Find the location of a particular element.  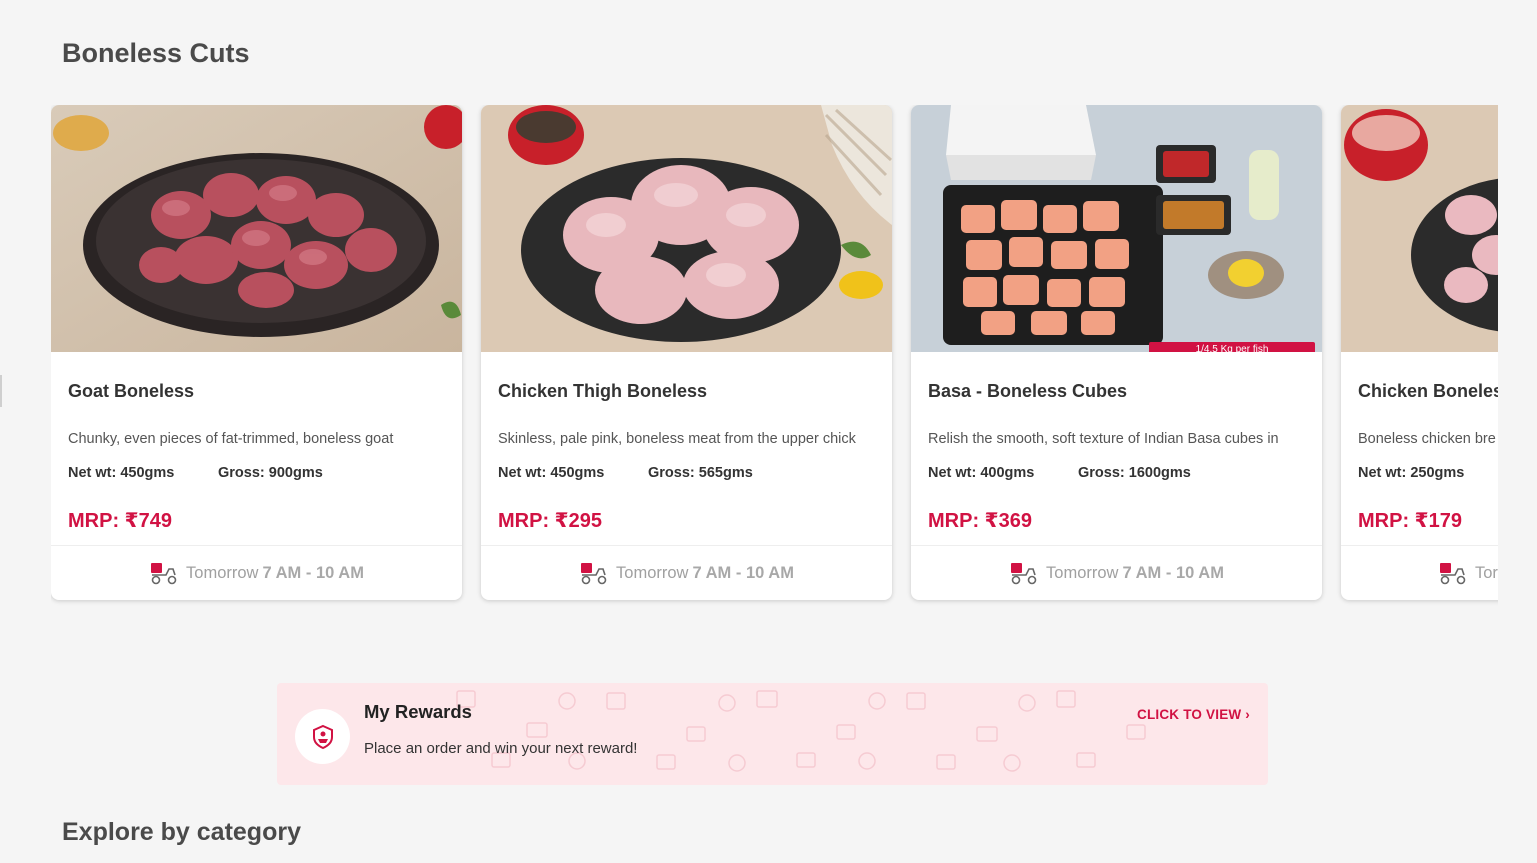

product-weights: Net wt: 250gms is located at coordinates (1428, 473).